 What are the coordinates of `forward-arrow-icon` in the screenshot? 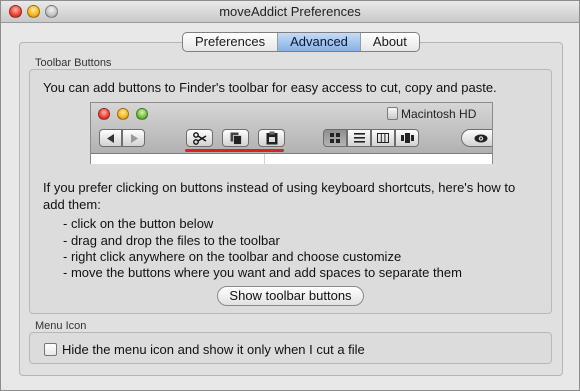 It's located at (133, 138).